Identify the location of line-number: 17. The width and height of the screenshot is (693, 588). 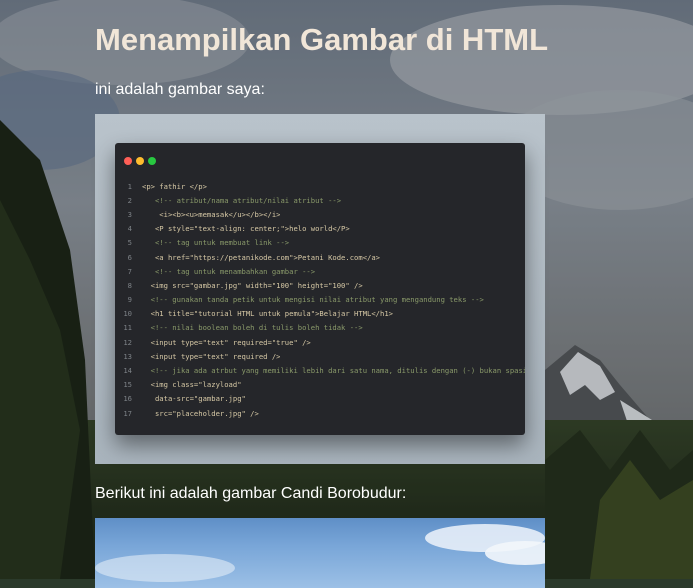
(127, 413).